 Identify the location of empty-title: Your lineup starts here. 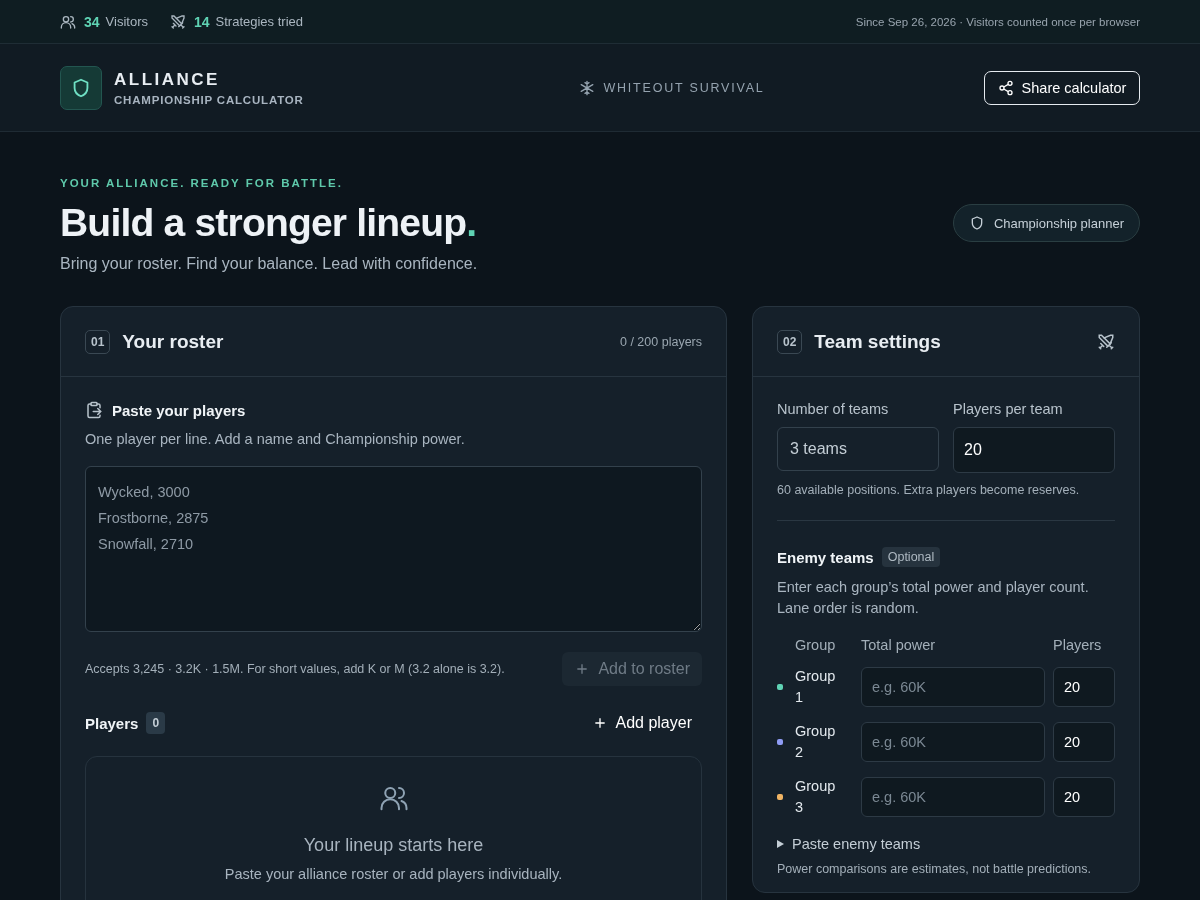
(393, 845).